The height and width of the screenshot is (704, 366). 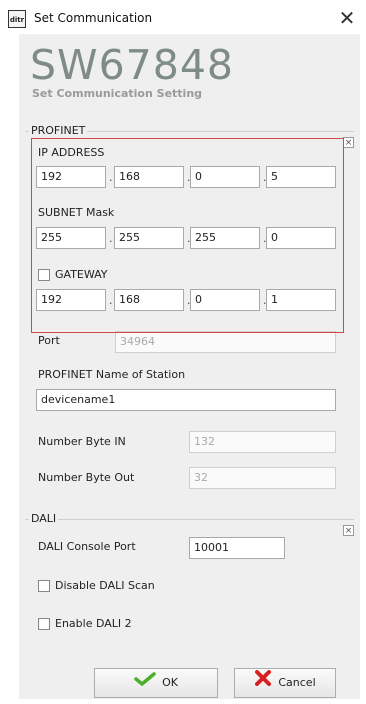 What do you see at coordinates (297, 682) in the screenshot?
I see `cancel-label: Cancel` at bounding box center [297, 682].